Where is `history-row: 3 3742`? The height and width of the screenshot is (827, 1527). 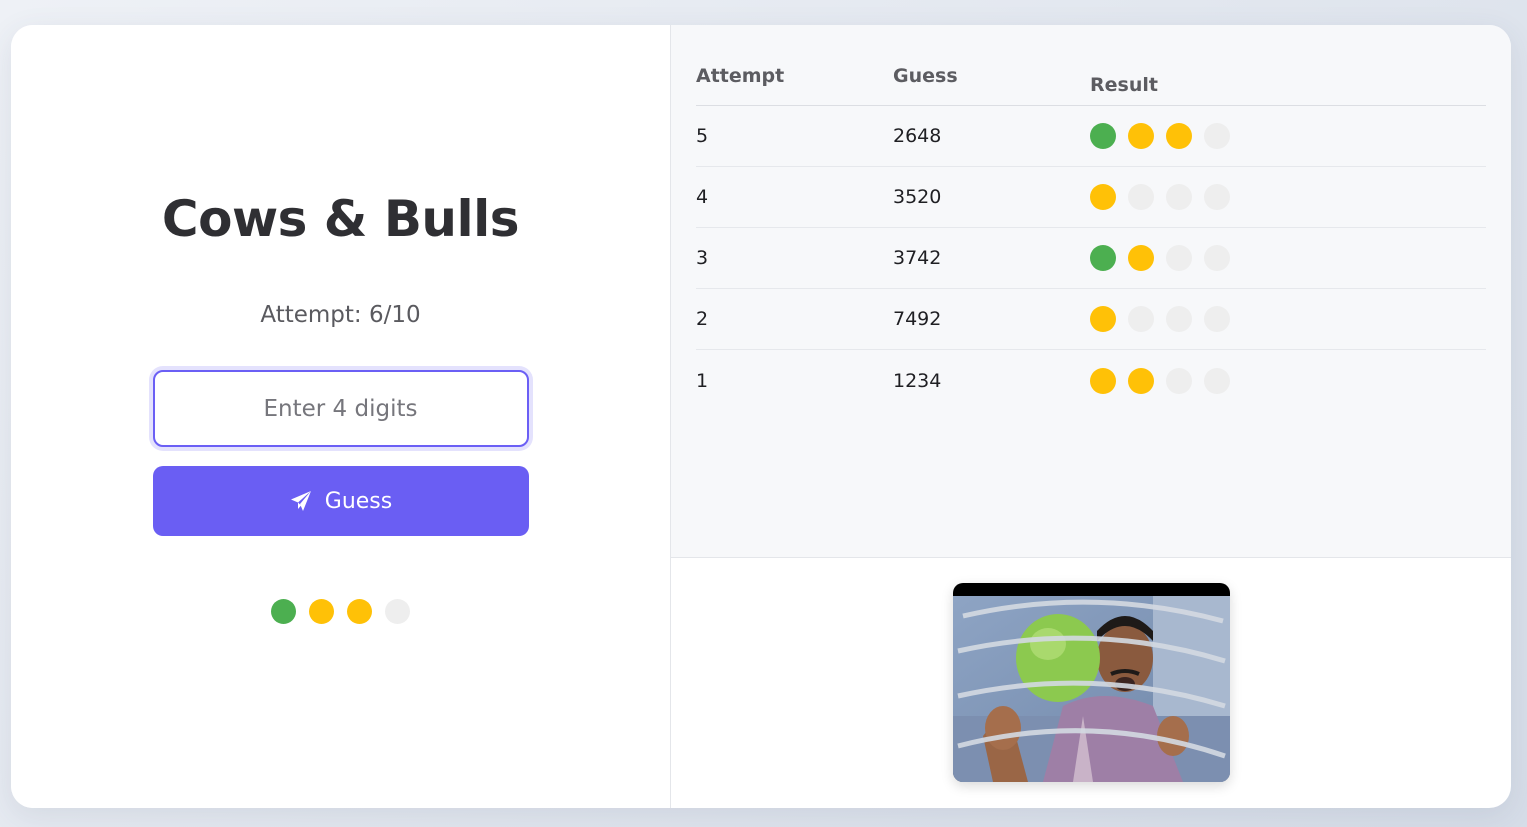 history-row: 3 3742 is located at coordinates (1091, 258).